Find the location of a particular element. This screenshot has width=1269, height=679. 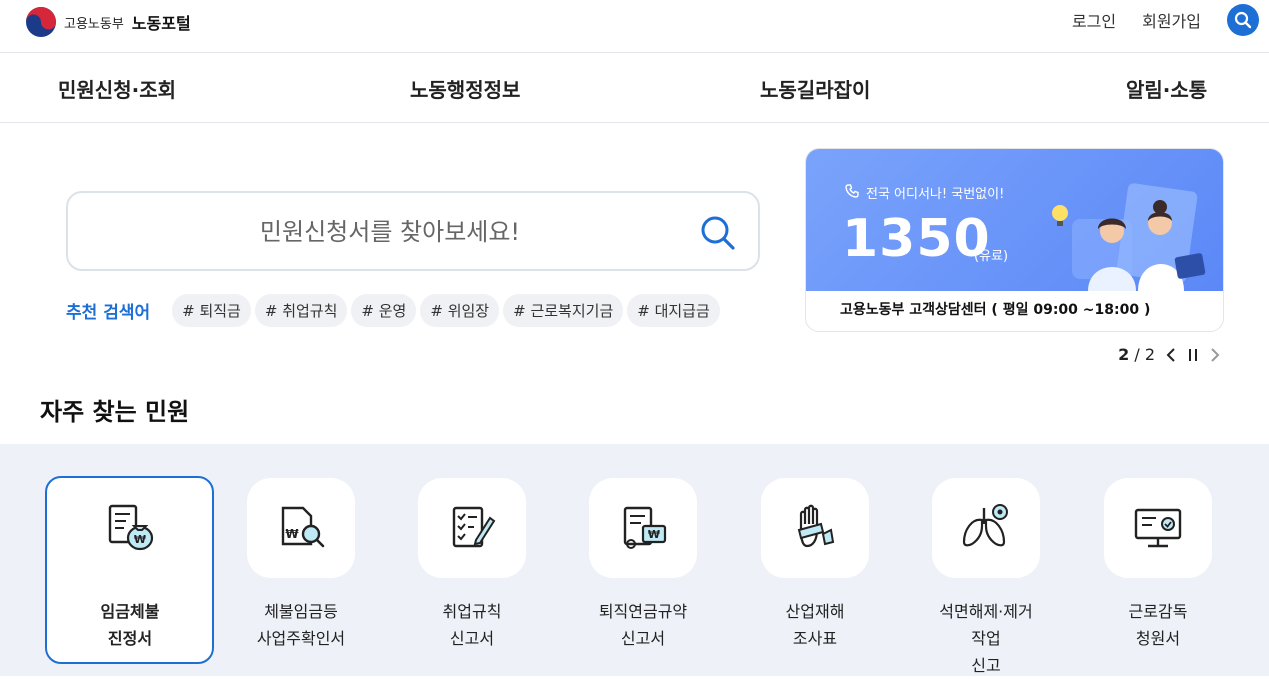

label-line-2: 청원서 is located at coordinates (1158, 638).